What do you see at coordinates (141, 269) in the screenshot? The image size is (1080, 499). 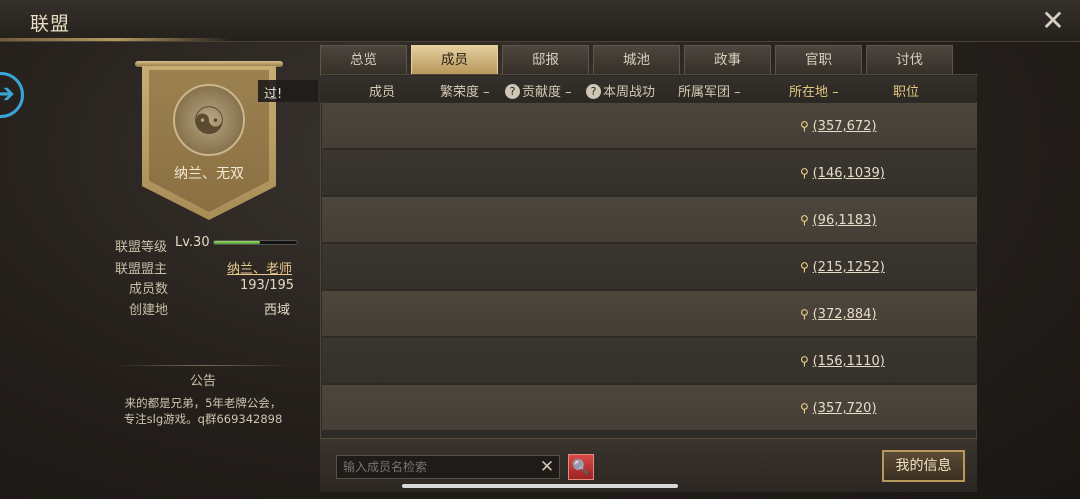 I see `leader-label: 联盟盟主` at bounding box center [141, 269].